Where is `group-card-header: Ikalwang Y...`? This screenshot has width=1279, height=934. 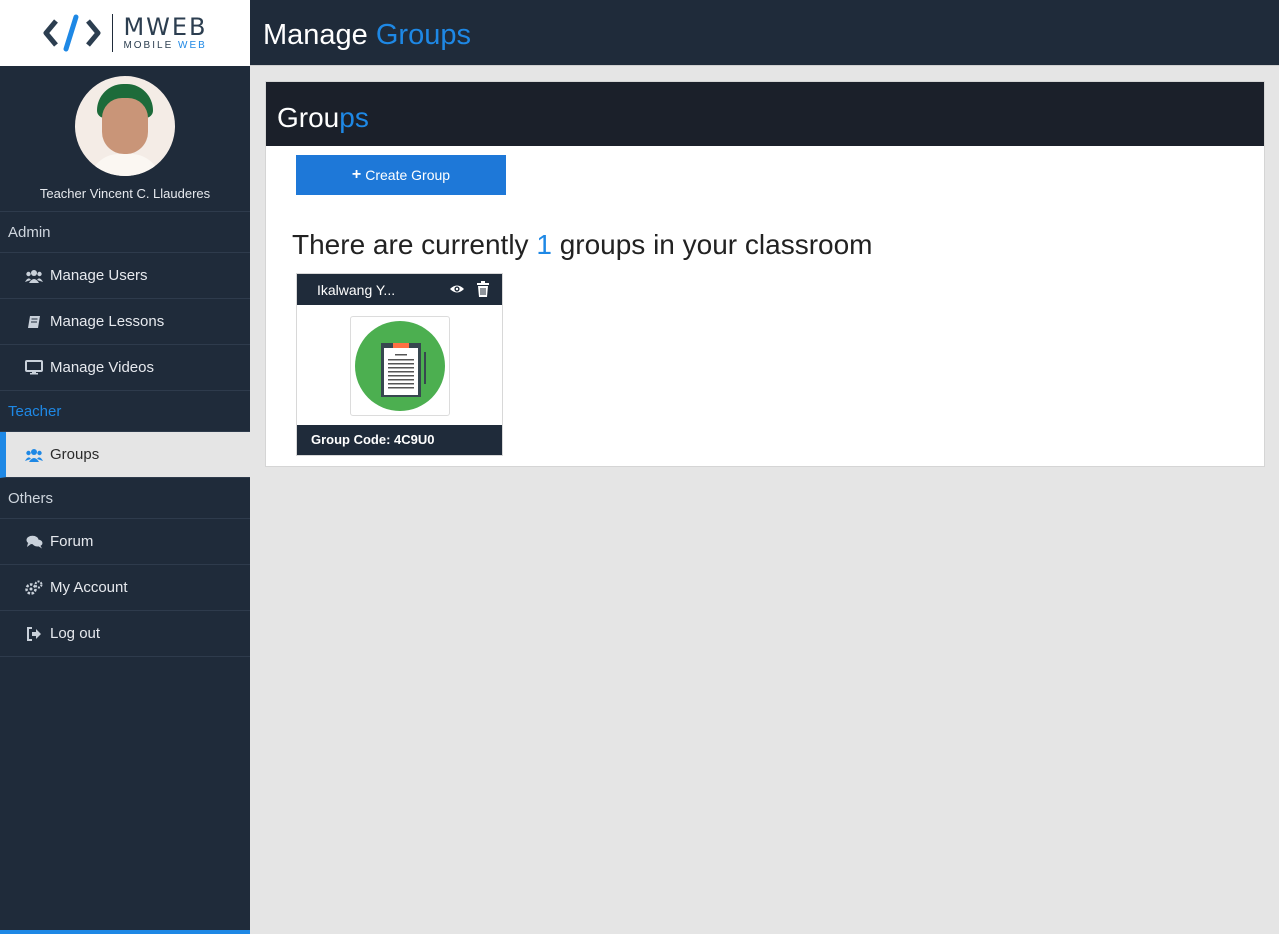 group-card-header: Ikalwang Y... is located at coordinates (399, 289).